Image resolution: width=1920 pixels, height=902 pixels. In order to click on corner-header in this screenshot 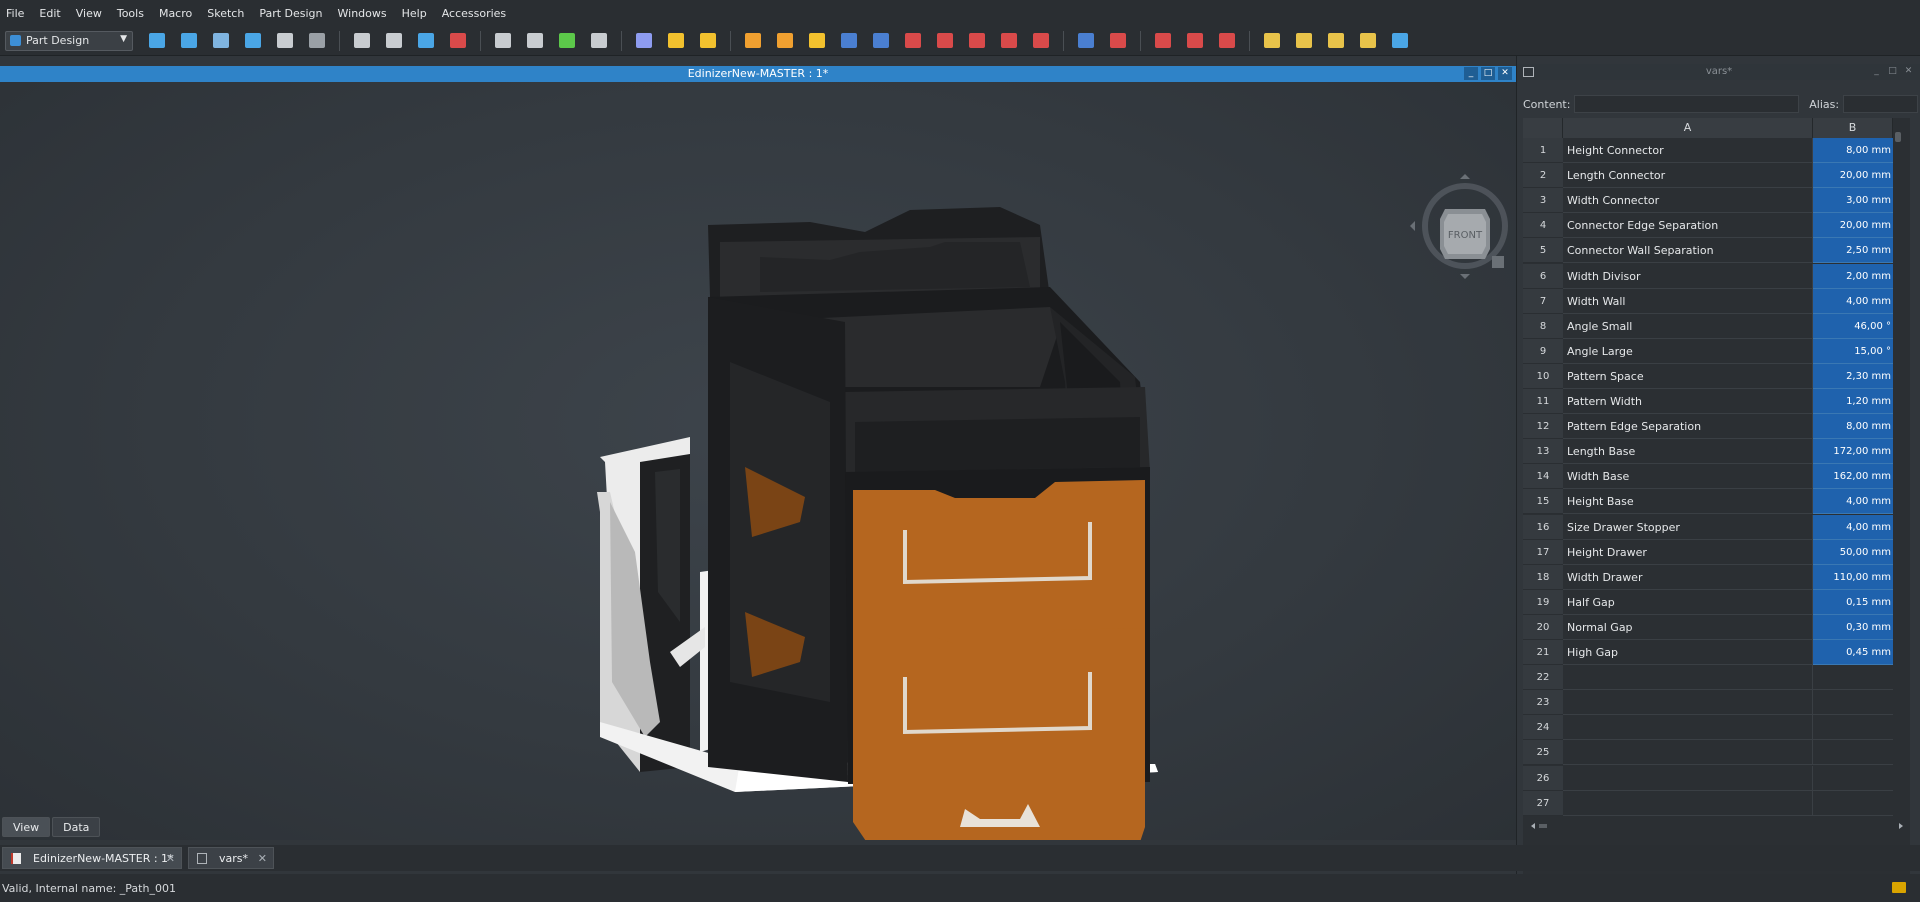, I will do `click(1543, 128)`.